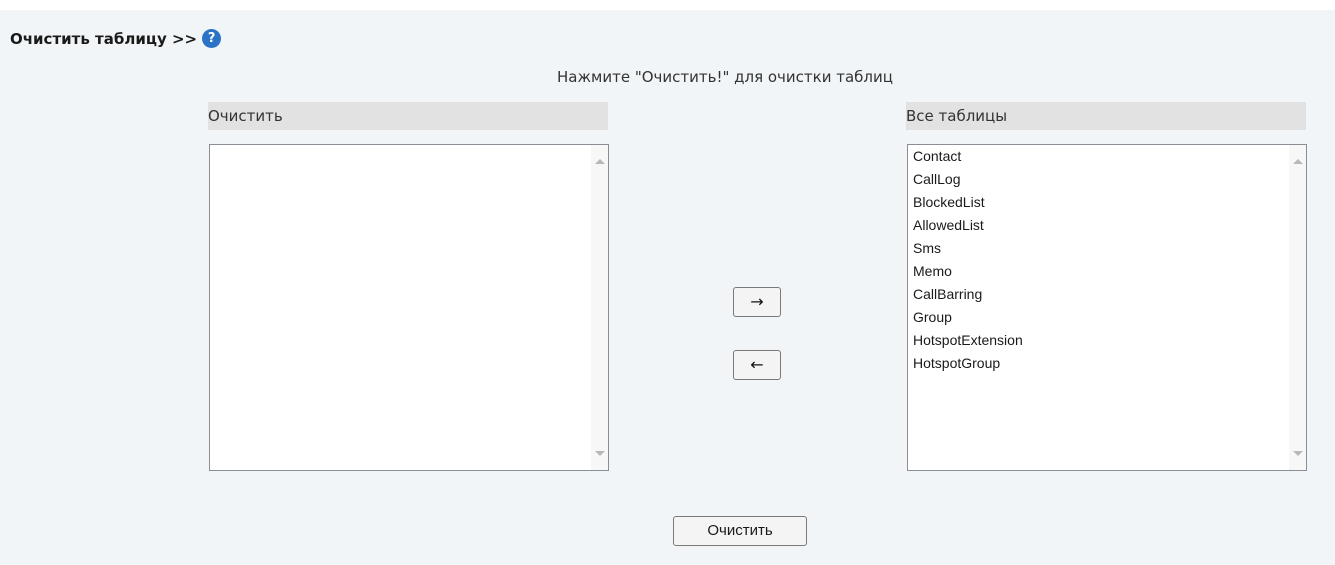 This screenshot has width=1335, height=565. Describe the element at coordinates (104, 38) in the screenshot. I see `section-title-text: Очистить таблицу >>` at that location.